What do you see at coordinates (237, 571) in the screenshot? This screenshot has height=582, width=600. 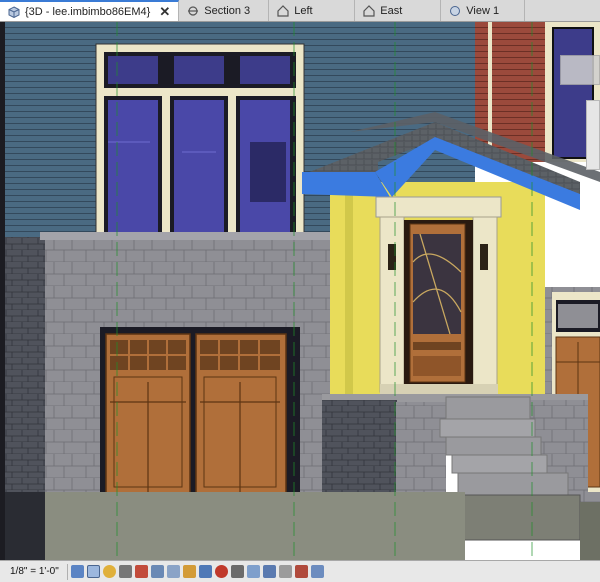 I see `temporary-view-properties-icon` at bounding box center [237, 571].